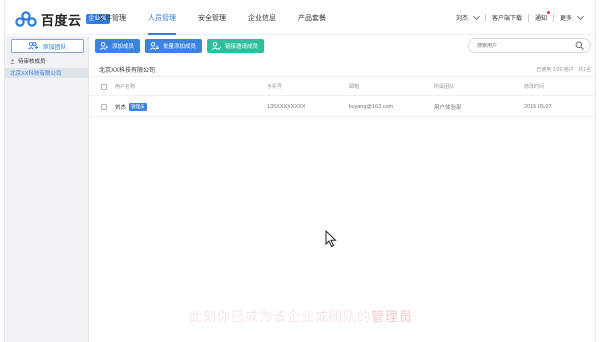  What do you see at coordinates (448, 107) in the screenshot?
I see `member-team: 用户体验部` at bounding box center [448, 107].